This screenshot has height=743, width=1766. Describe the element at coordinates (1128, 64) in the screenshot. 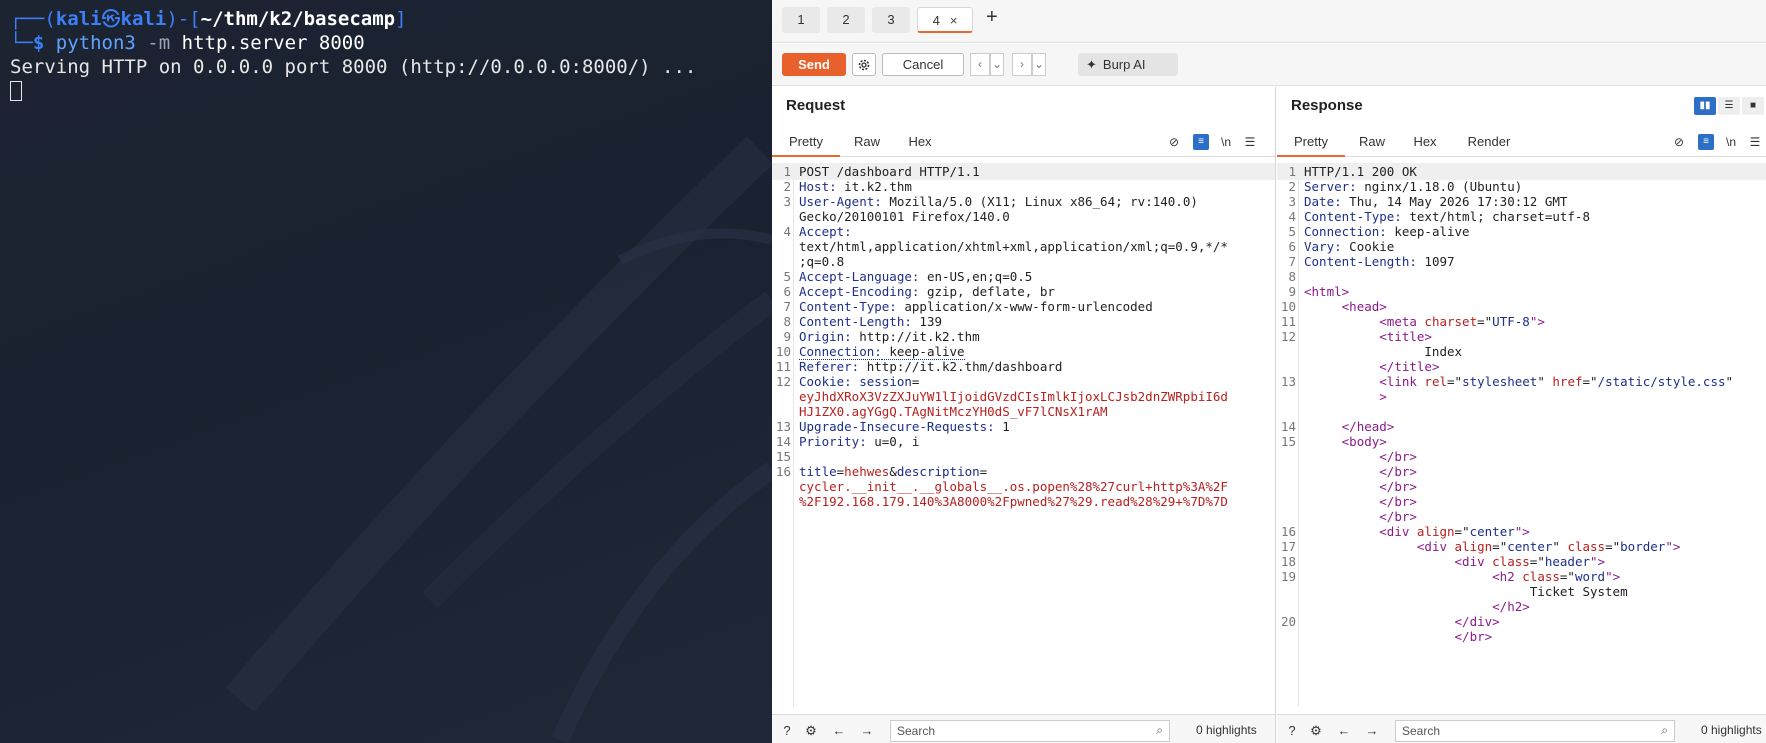

I see `burp-ai-button: ✦ Burp AI` at that location.